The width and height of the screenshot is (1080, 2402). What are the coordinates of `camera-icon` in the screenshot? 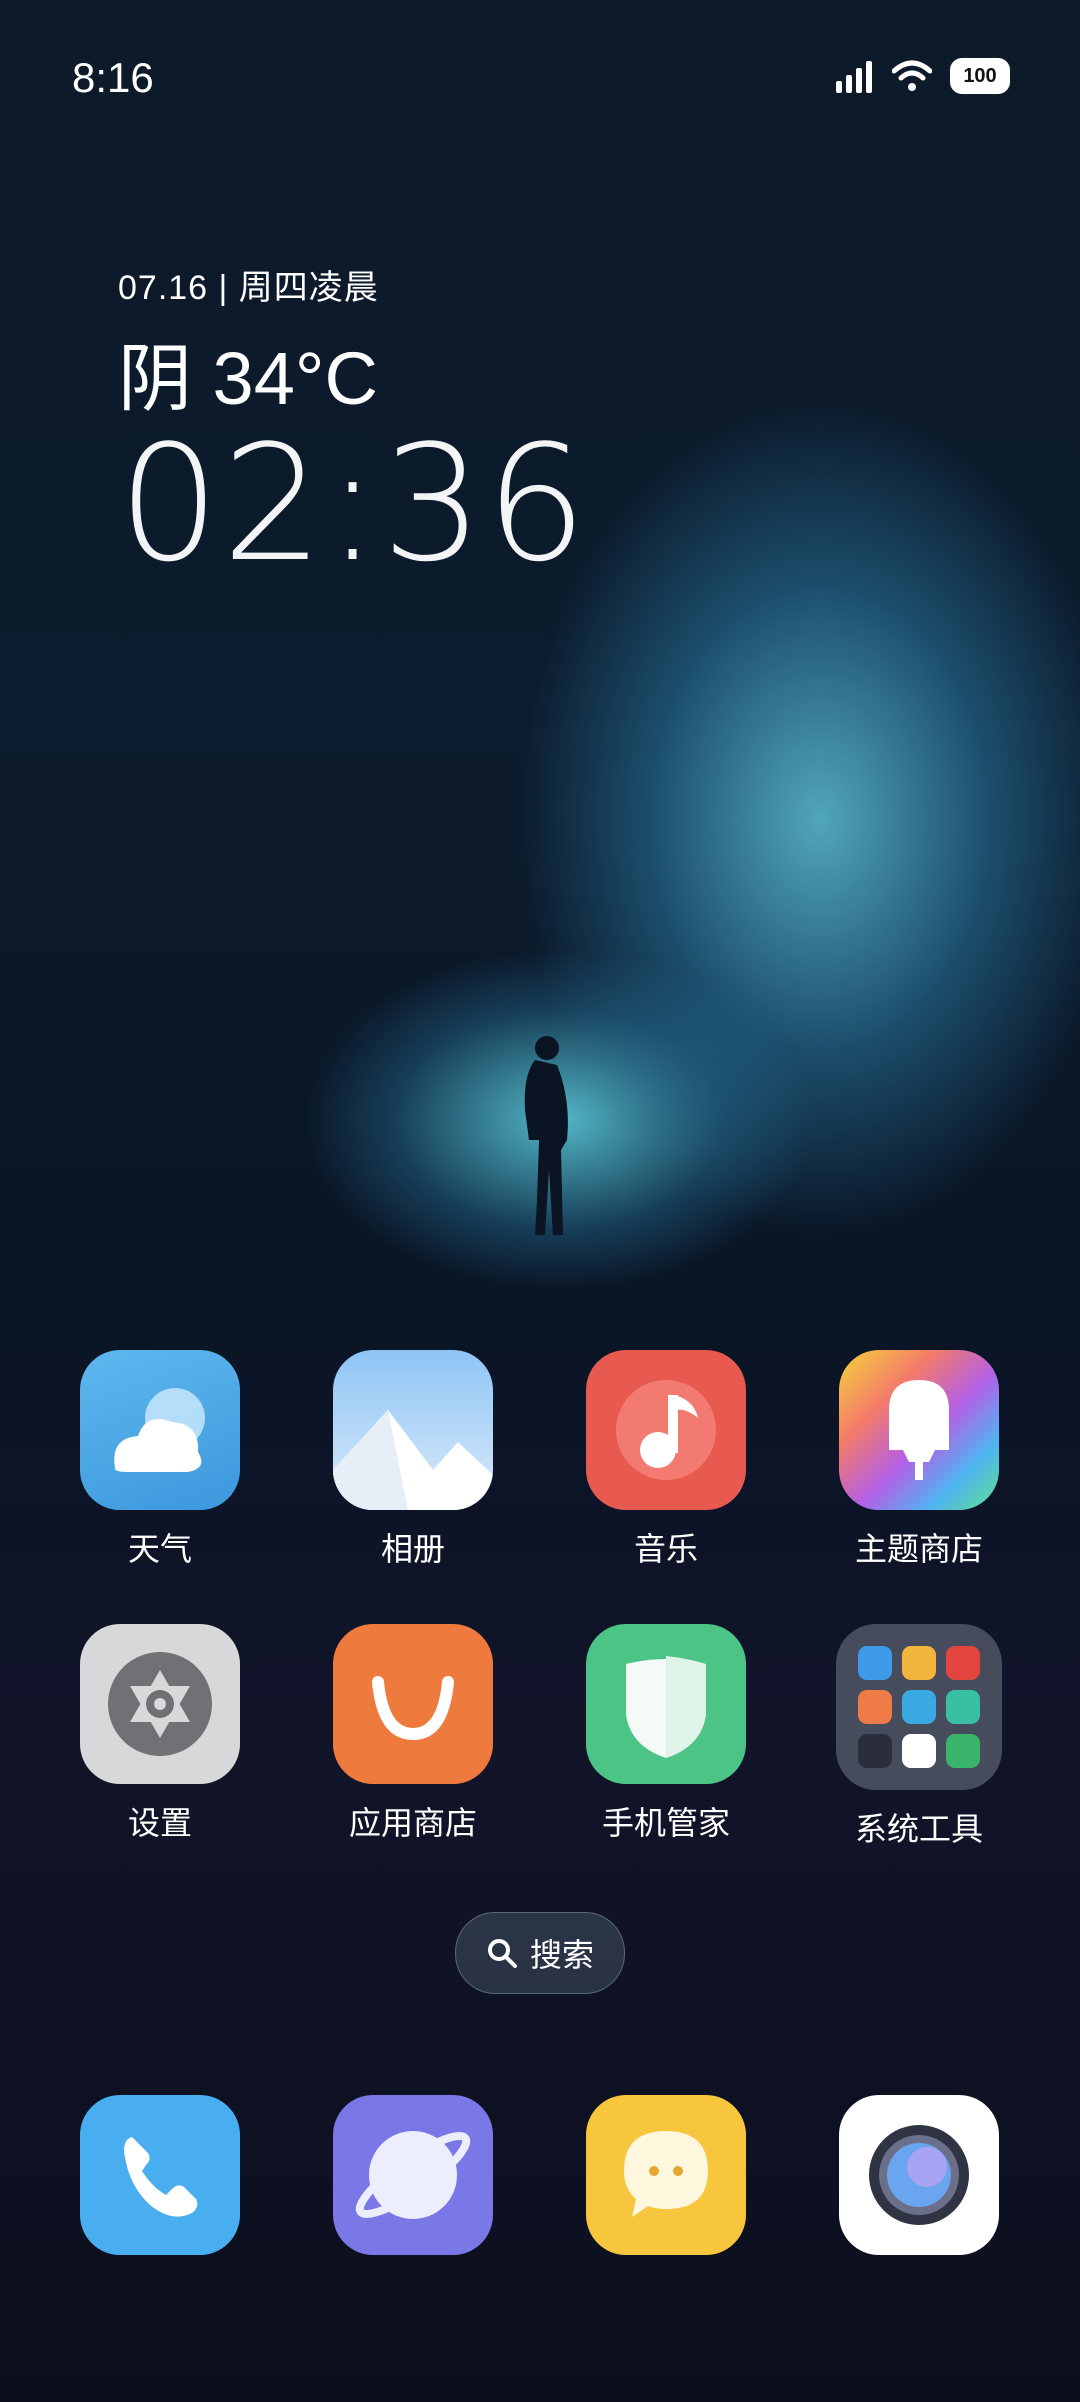 It's located at (919, 2175).